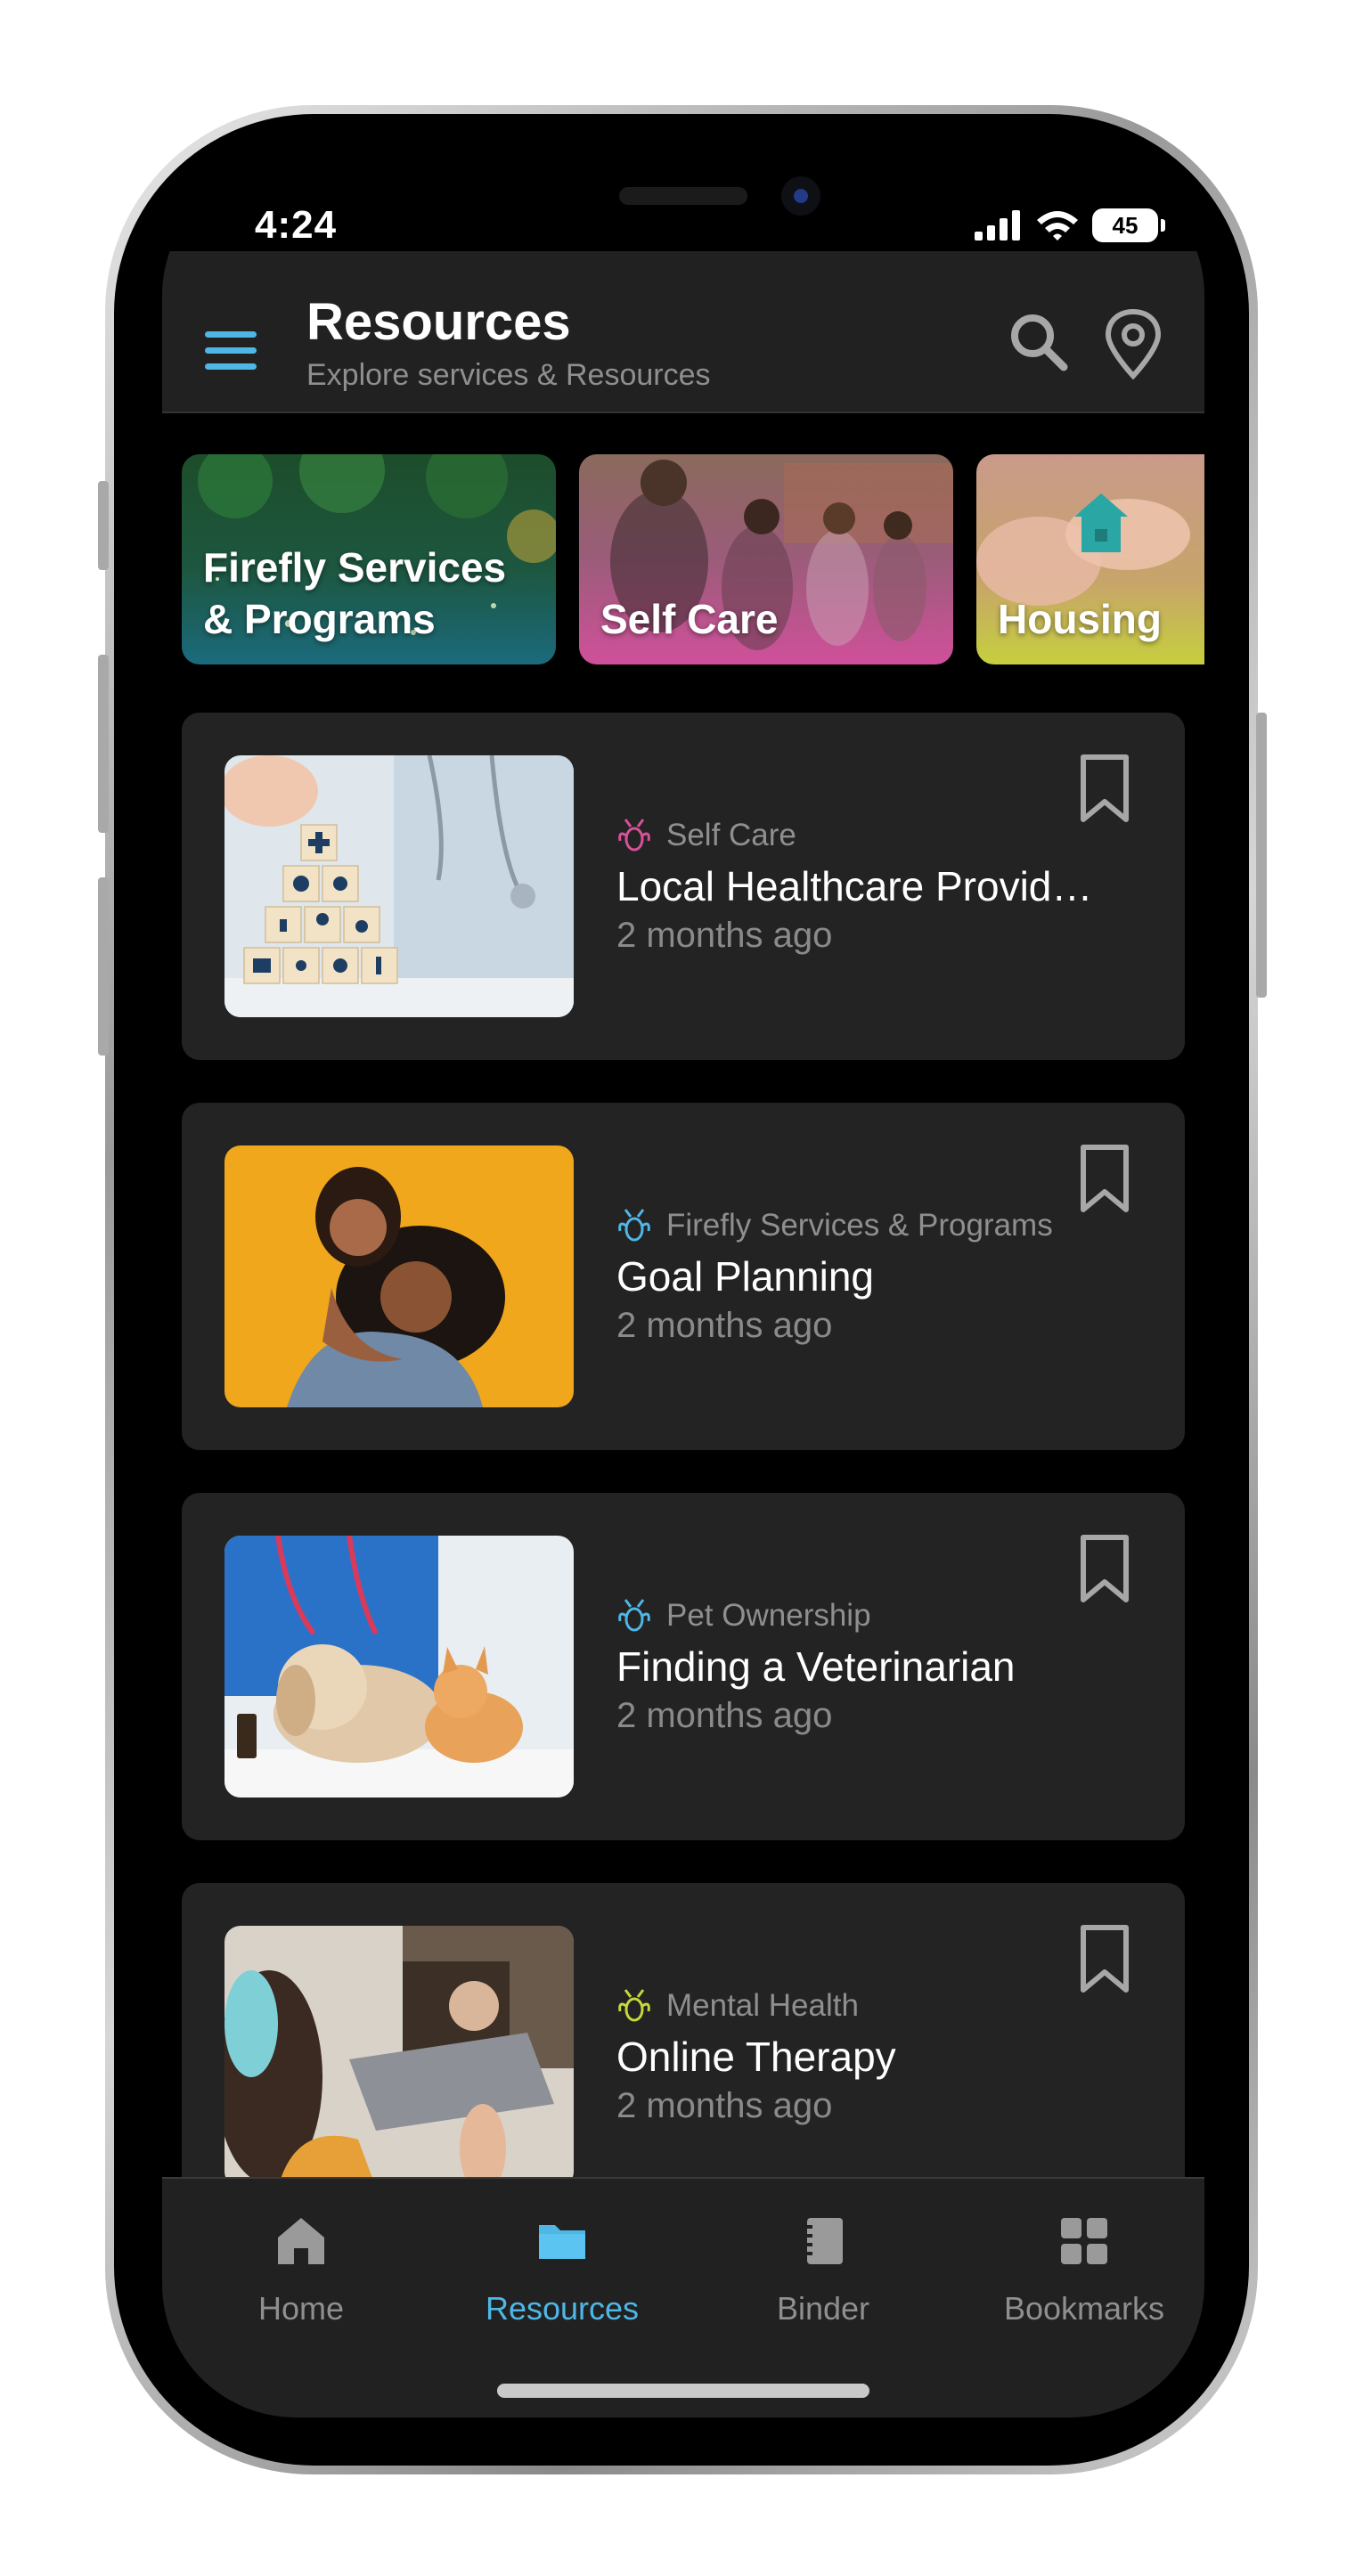  Describe the element at coordinates (301, 2309) in the screenshot. I see `nav-label: Home` at that location.